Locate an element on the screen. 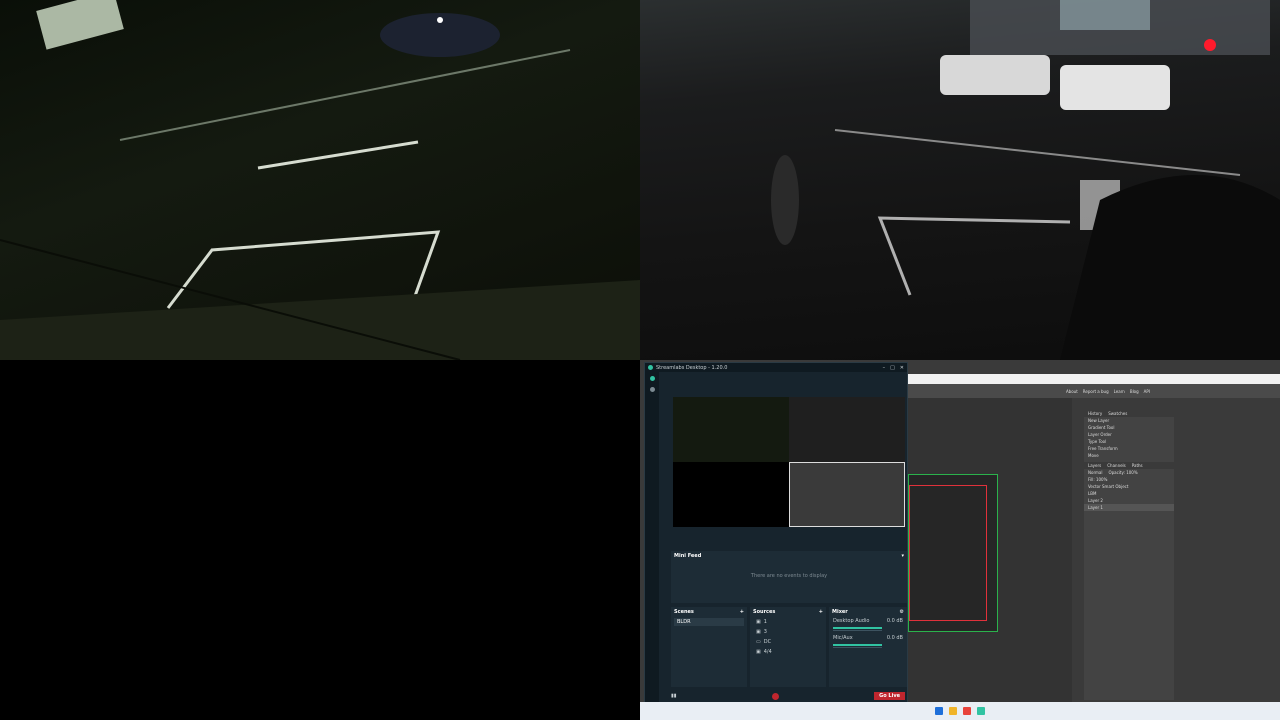 This screenshot has height=720, width=1280. settings-icon is located at coordinates (652, 389).